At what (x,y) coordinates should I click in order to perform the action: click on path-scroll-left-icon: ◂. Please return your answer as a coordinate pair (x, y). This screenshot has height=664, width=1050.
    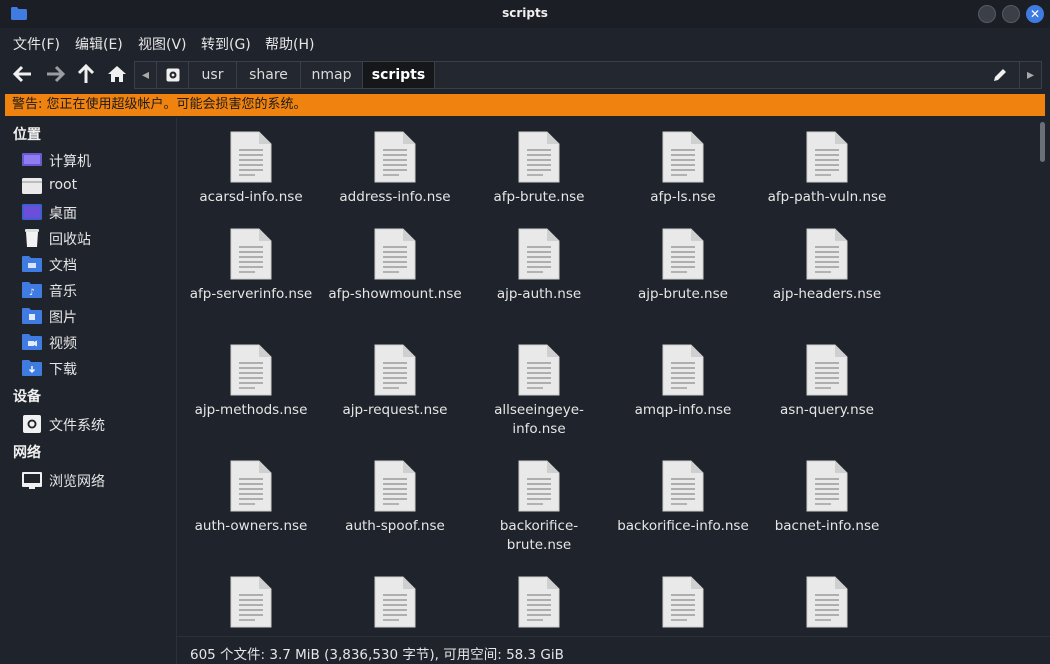
    Looking at the image, I should click on (146, 75).